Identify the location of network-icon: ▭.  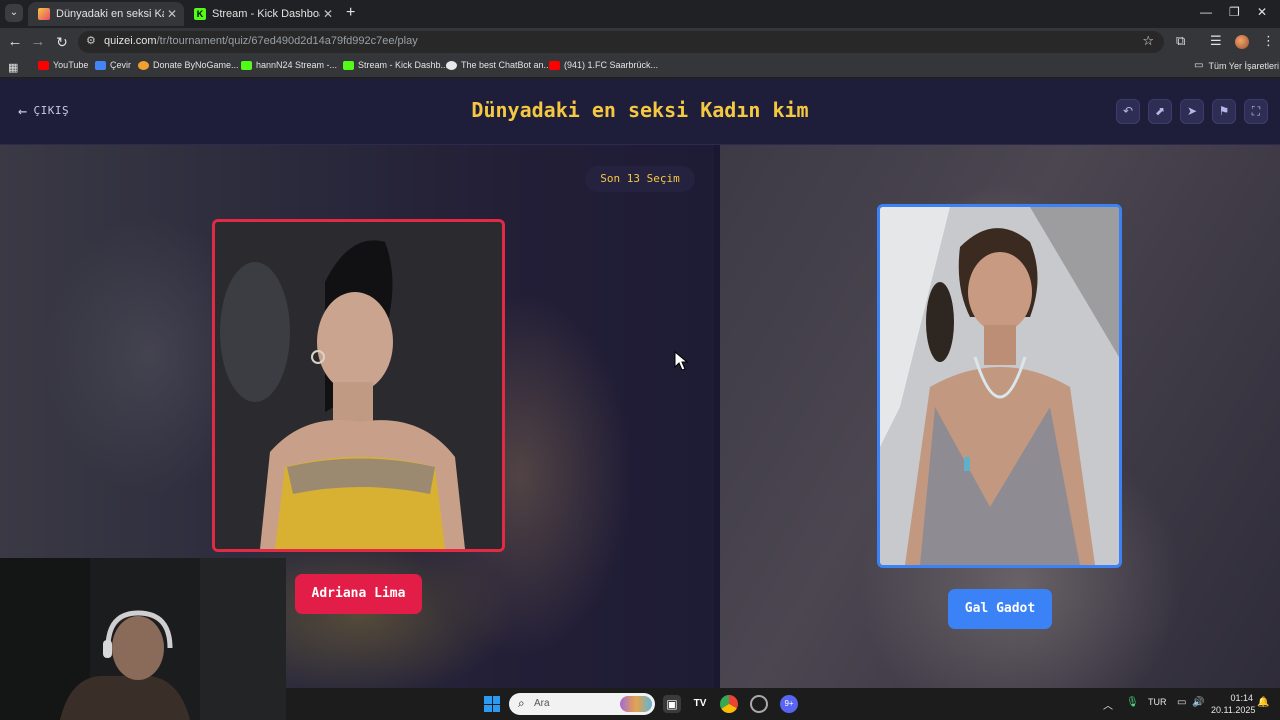
(1181, 702).